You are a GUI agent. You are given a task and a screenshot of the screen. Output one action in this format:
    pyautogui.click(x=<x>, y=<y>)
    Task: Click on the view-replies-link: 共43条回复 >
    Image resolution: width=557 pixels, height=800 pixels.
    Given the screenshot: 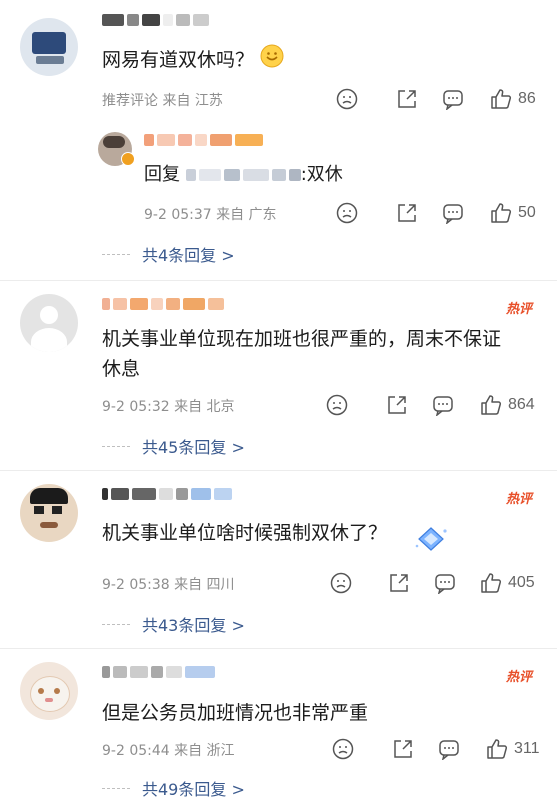 What is the action you would take?
    pyautogui.click(x=173, y=624)
    